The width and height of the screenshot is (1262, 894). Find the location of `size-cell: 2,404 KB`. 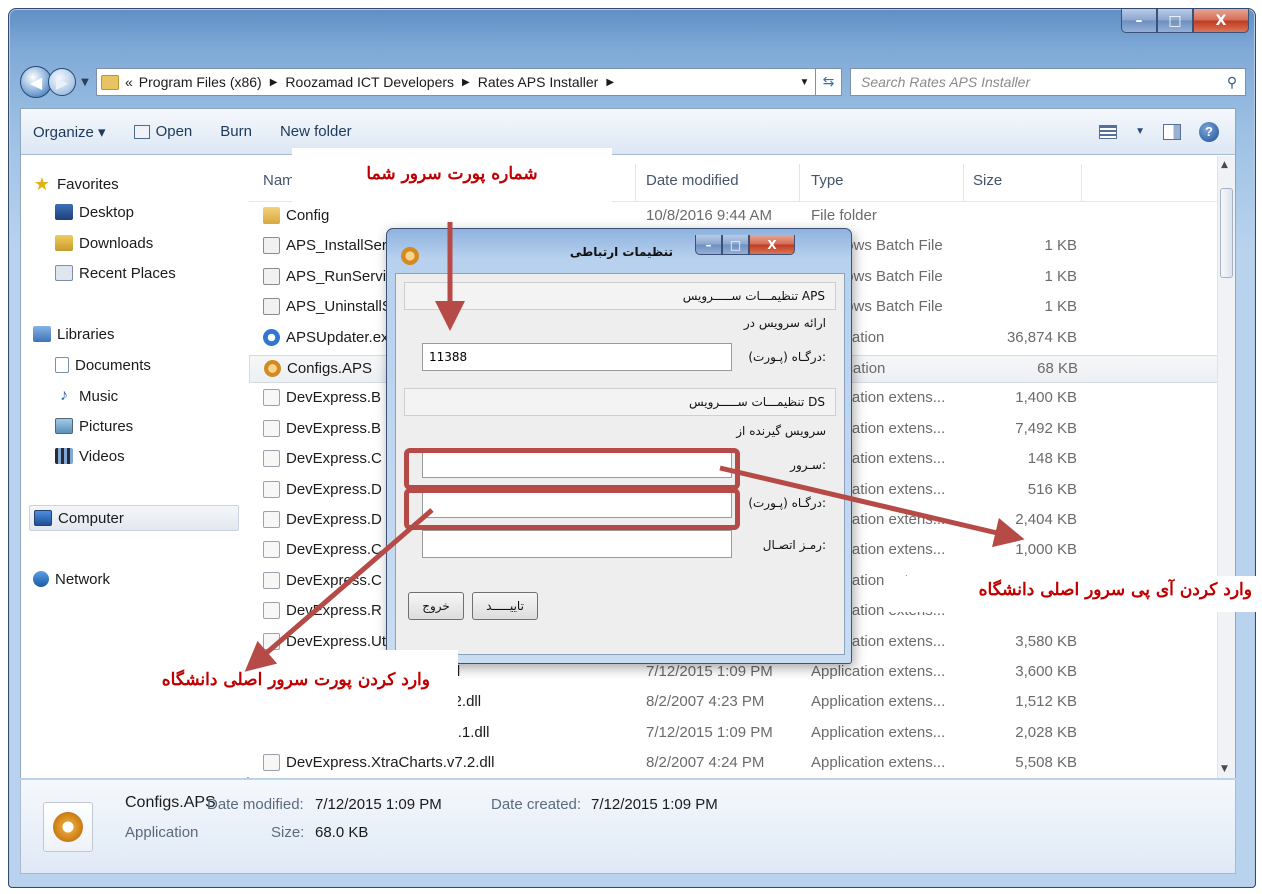

size-cell: 2,404 KB is located at coordinates (1046, 519).